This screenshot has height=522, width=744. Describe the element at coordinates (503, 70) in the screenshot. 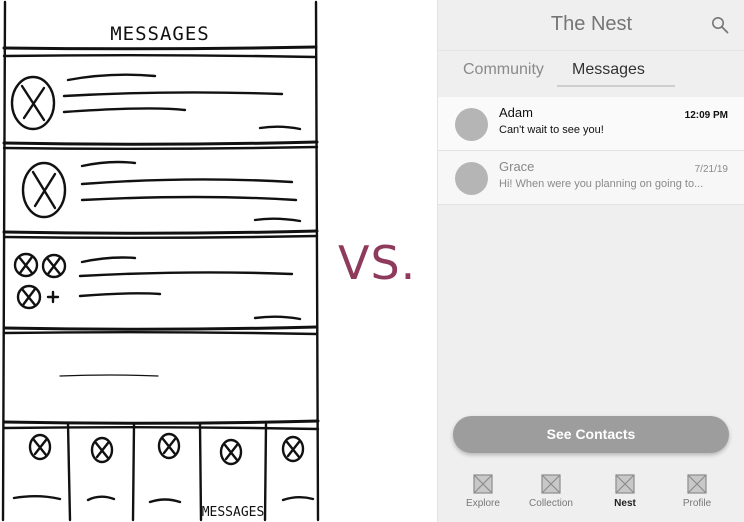

I see `tab-community: Community` at that location.